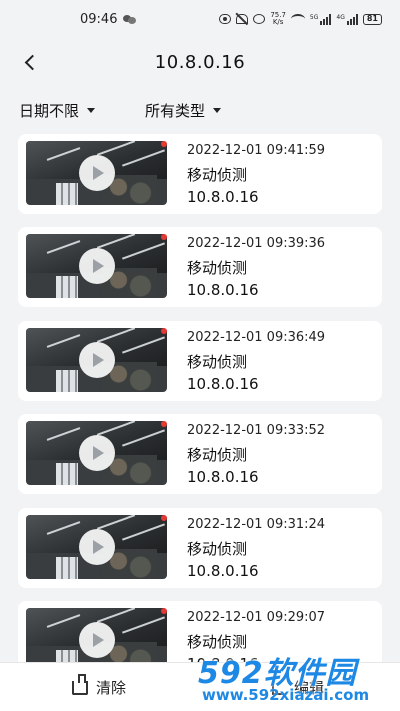 The height and width of the screenshot is (711, 400). Describe the element at coordinates (372, 19) in the screenshot. I see `battery-icon: 81` at that location.